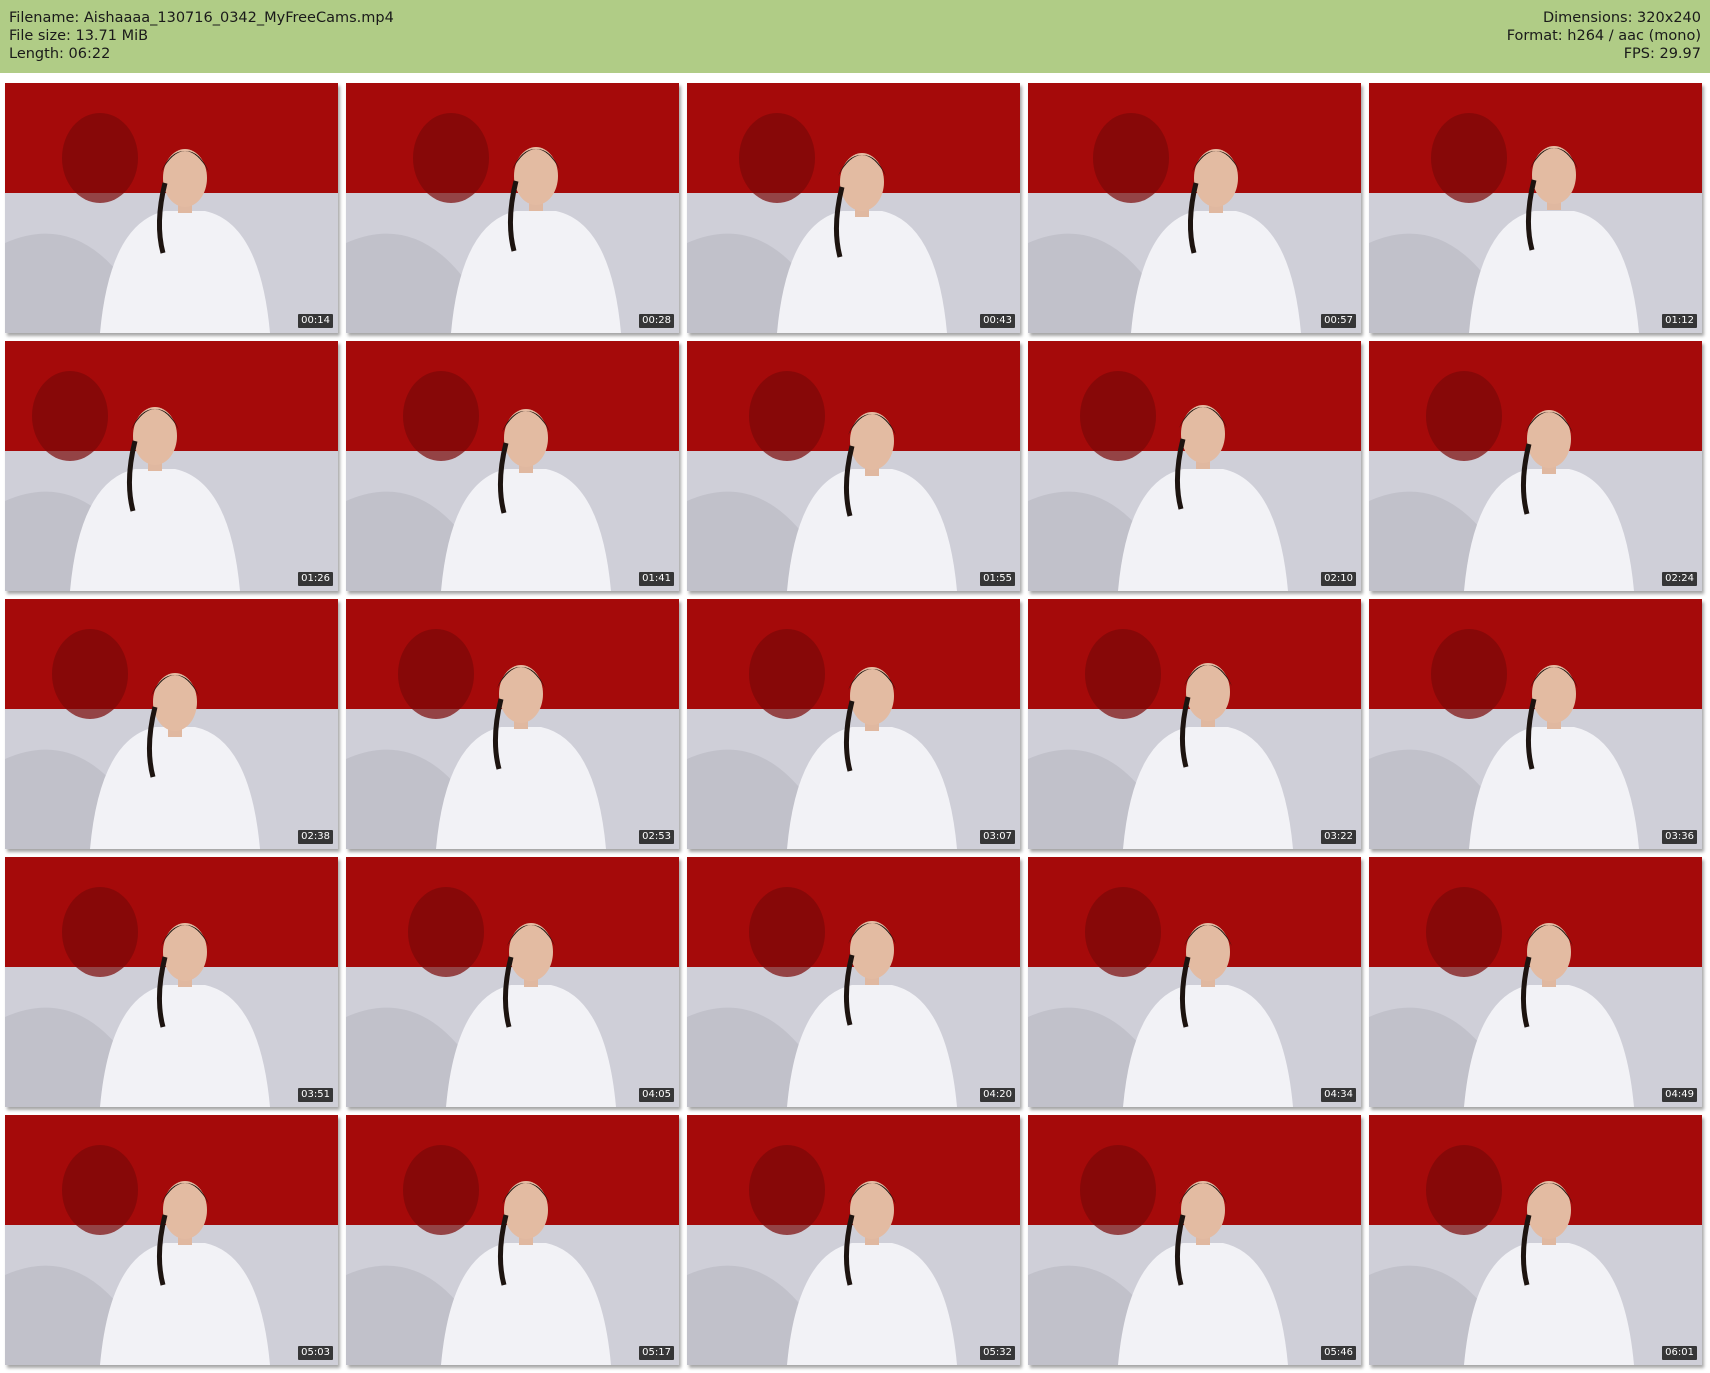 This screenshot has height=1373, width=1710. I want to click on video-thumbnail: 05:03, so click(171, 1240).